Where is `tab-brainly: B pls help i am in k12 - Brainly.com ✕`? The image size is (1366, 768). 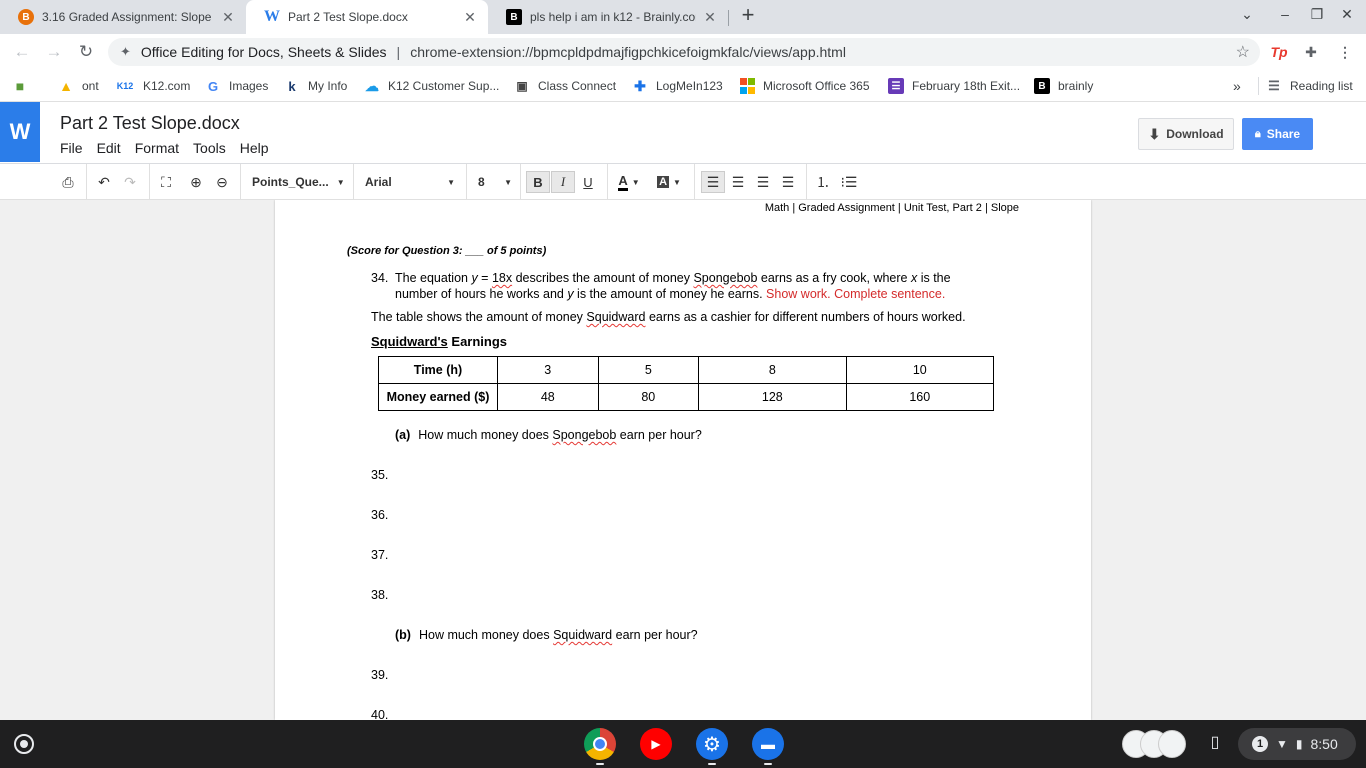 tab-brainly: B pls help i am in k12 - Brainly.com ✕ is located at coordinates (608, 17).